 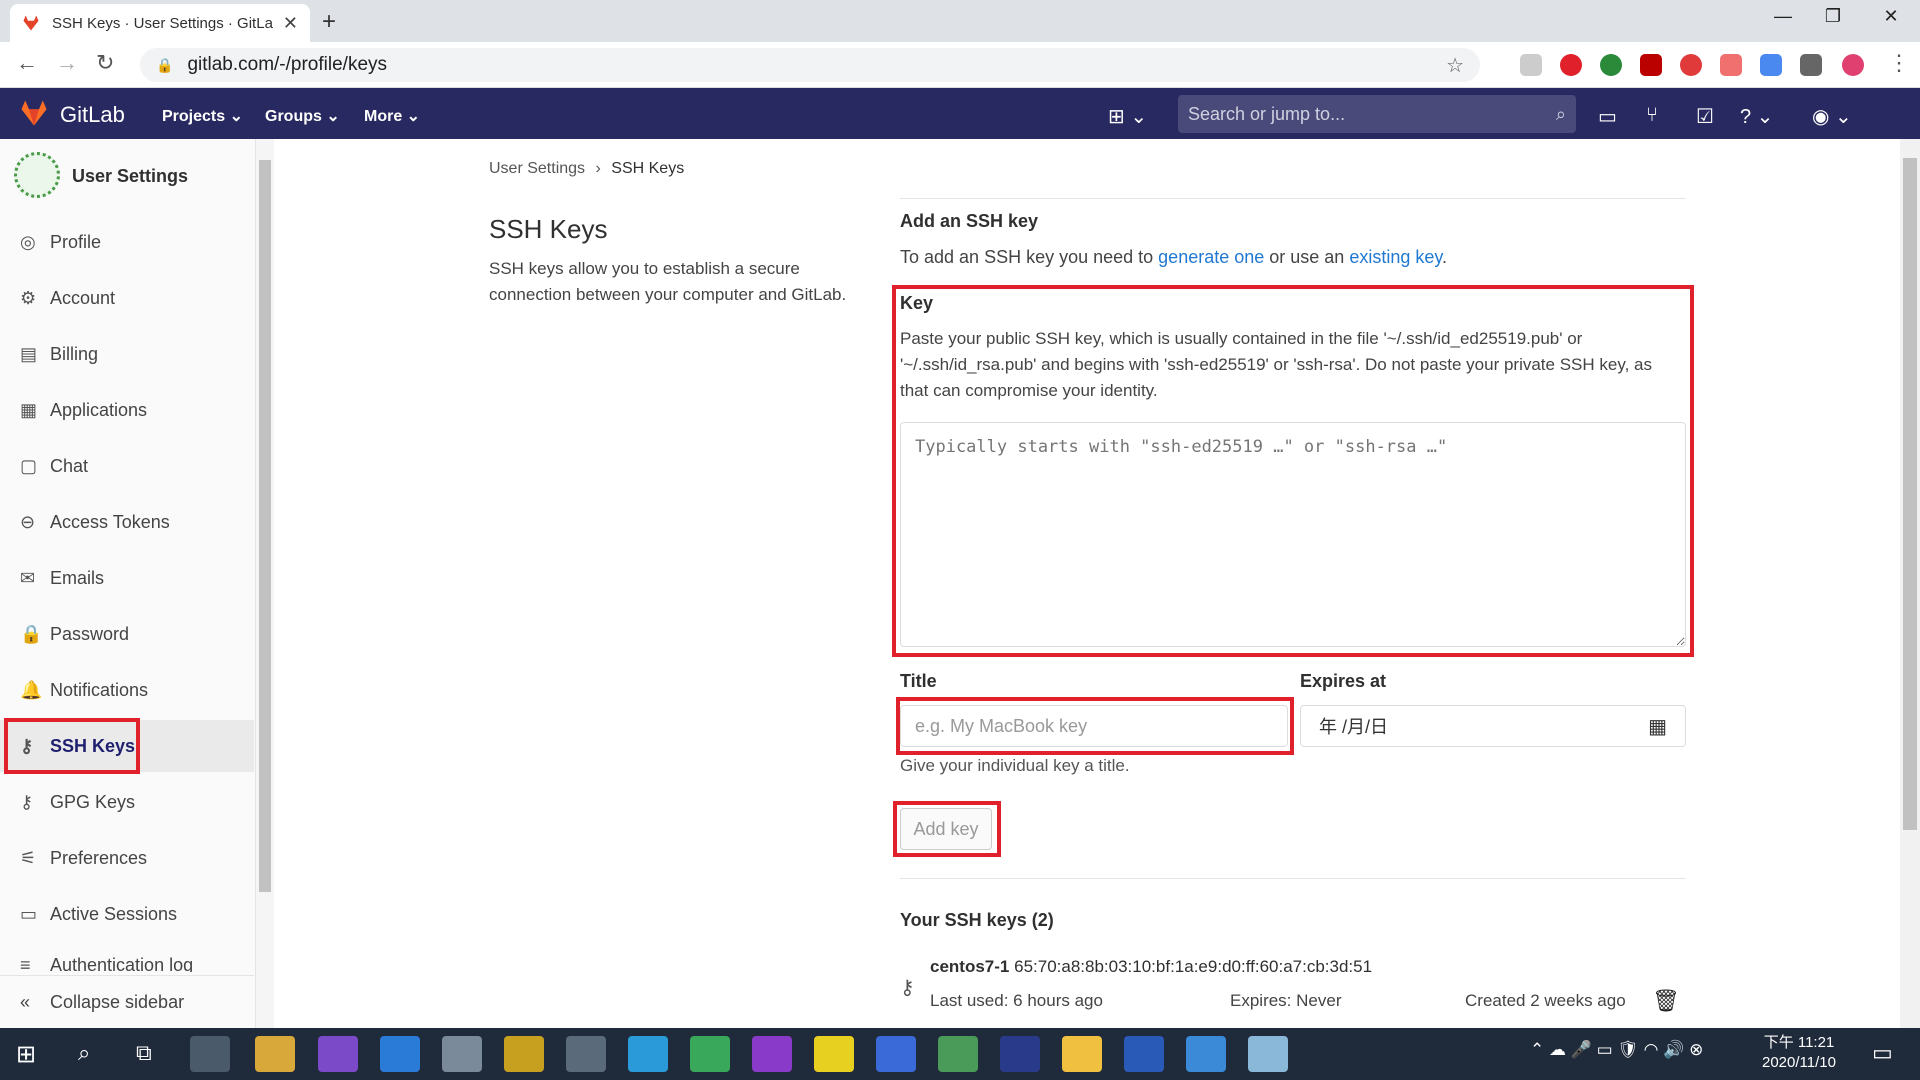 What do you see at coordinates (1783, 16) in the screenshot?
I see `minimize-icon: —` at bounding box center [1783, 16].